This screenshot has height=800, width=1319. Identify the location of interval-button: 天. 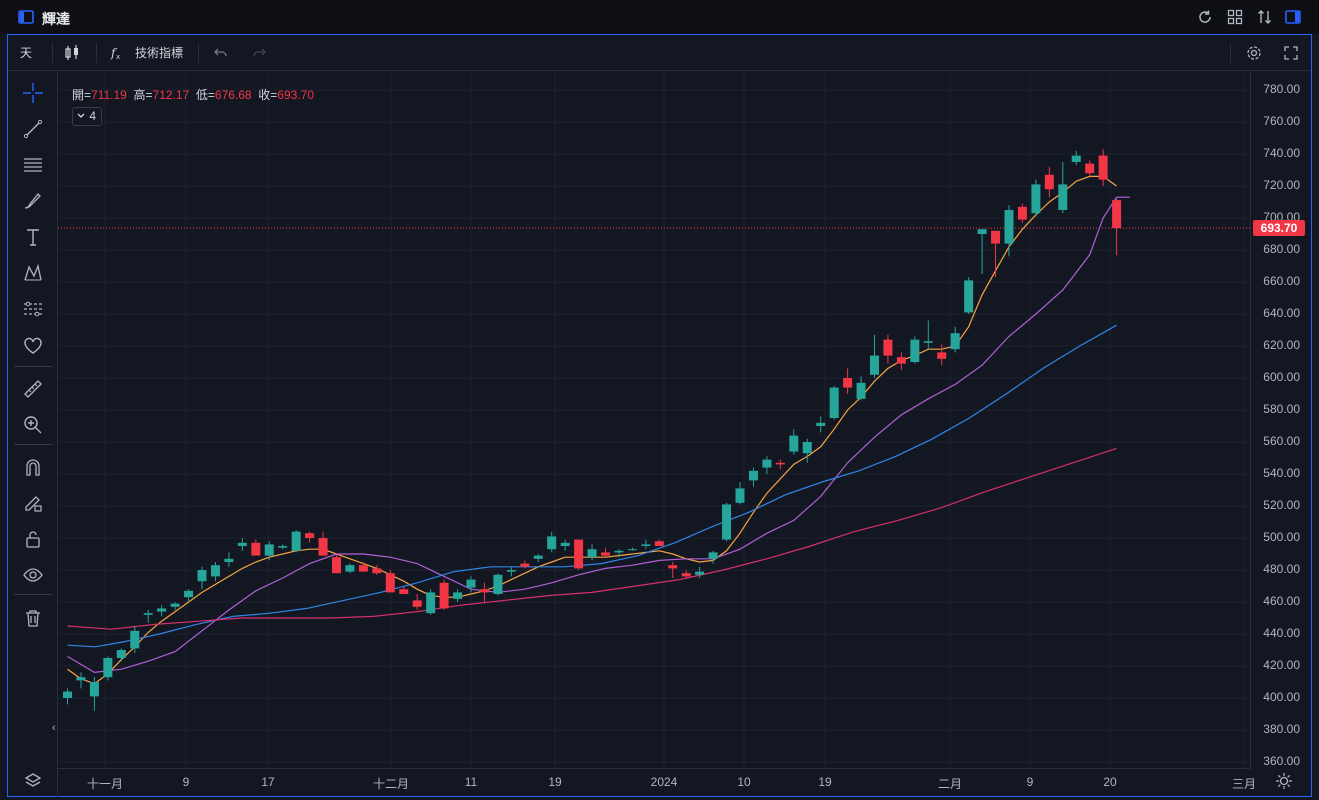
(26, 53).